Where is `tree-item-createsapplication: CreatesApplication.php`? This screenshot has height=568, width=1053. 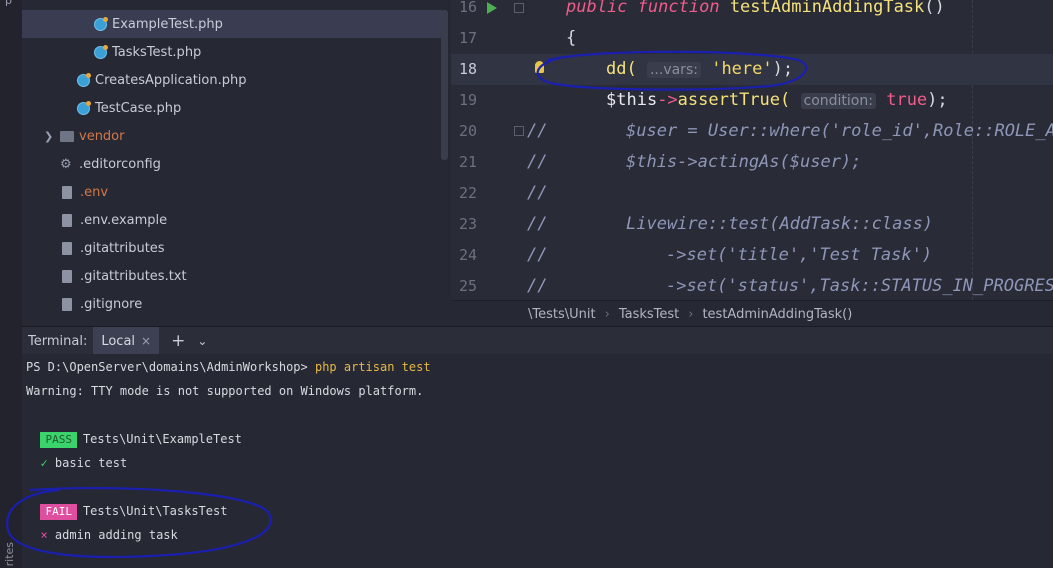
tree-item-createsapplication: CreatesApplication.php is located at coordinates (232, 80).